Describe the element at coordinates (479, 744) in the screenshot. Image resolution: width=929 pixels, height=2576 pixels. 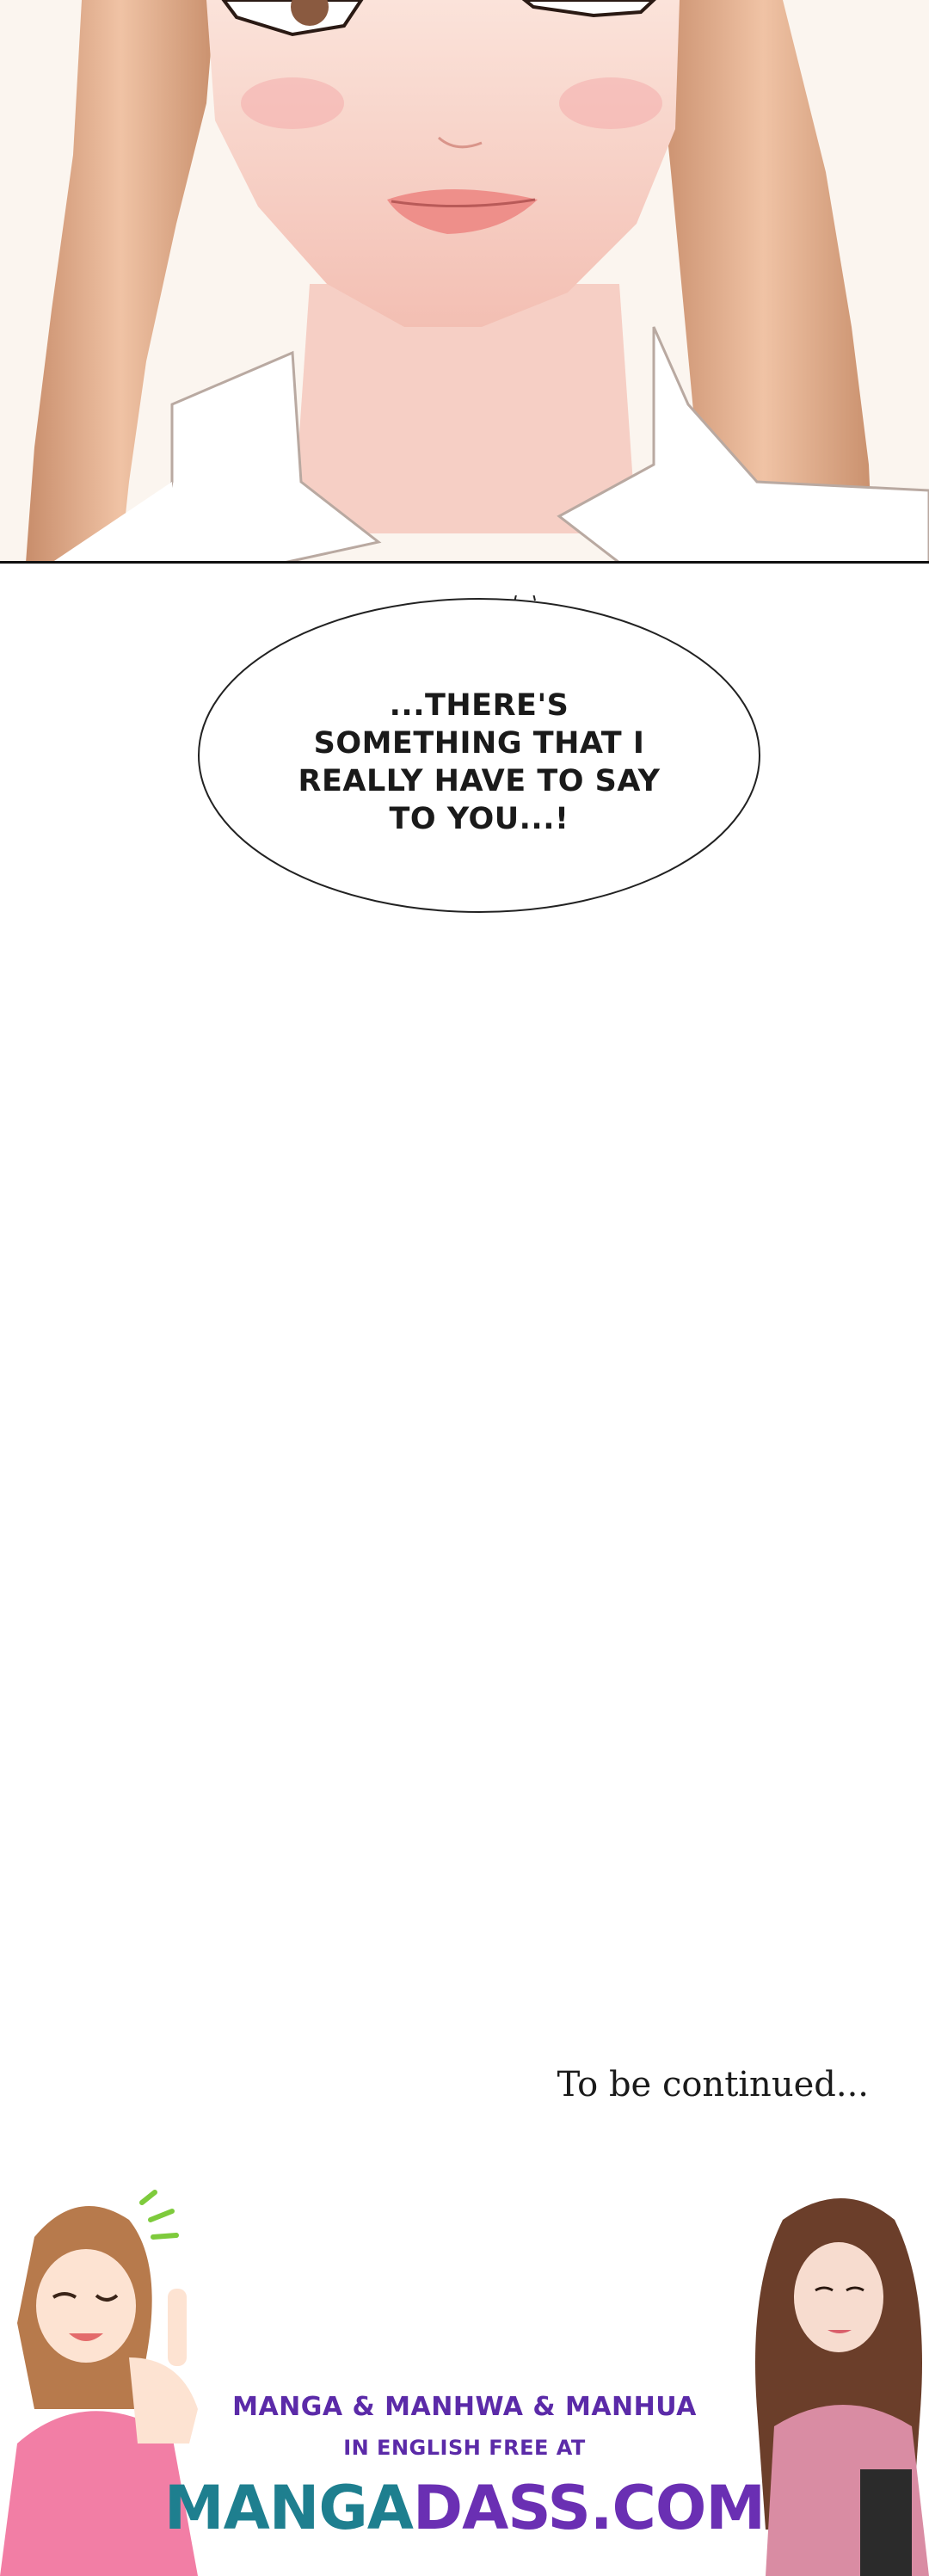
I see `bubble-line: SOMETHING THAT I` at that location.